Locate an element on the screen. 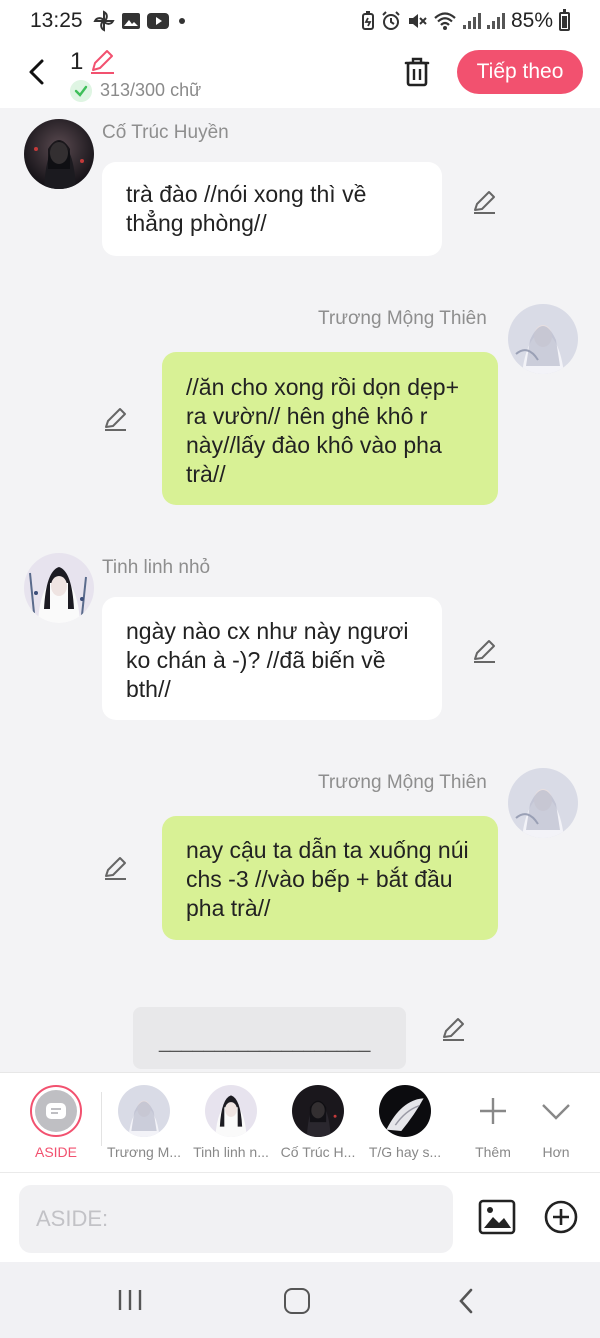 This screenshot has width=600, height=1338. aside-draft-box: ___________________ is located at coordinates (269, 1038).